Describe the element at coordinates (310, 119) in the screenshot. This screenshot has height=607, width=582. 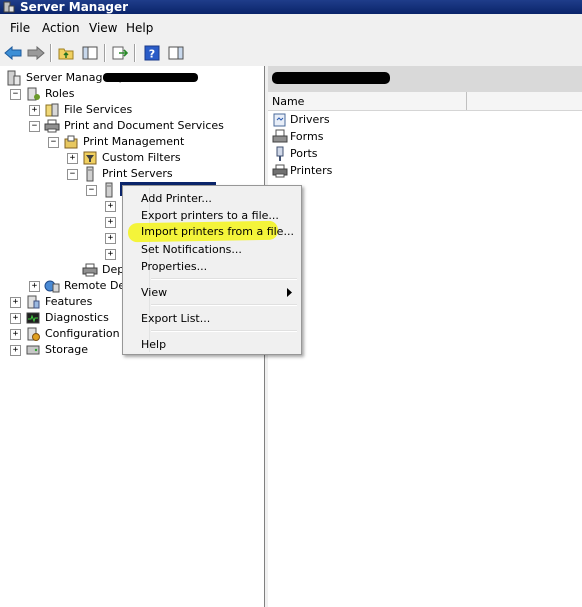
I see `list-item-drivers: Drivers` at that location.